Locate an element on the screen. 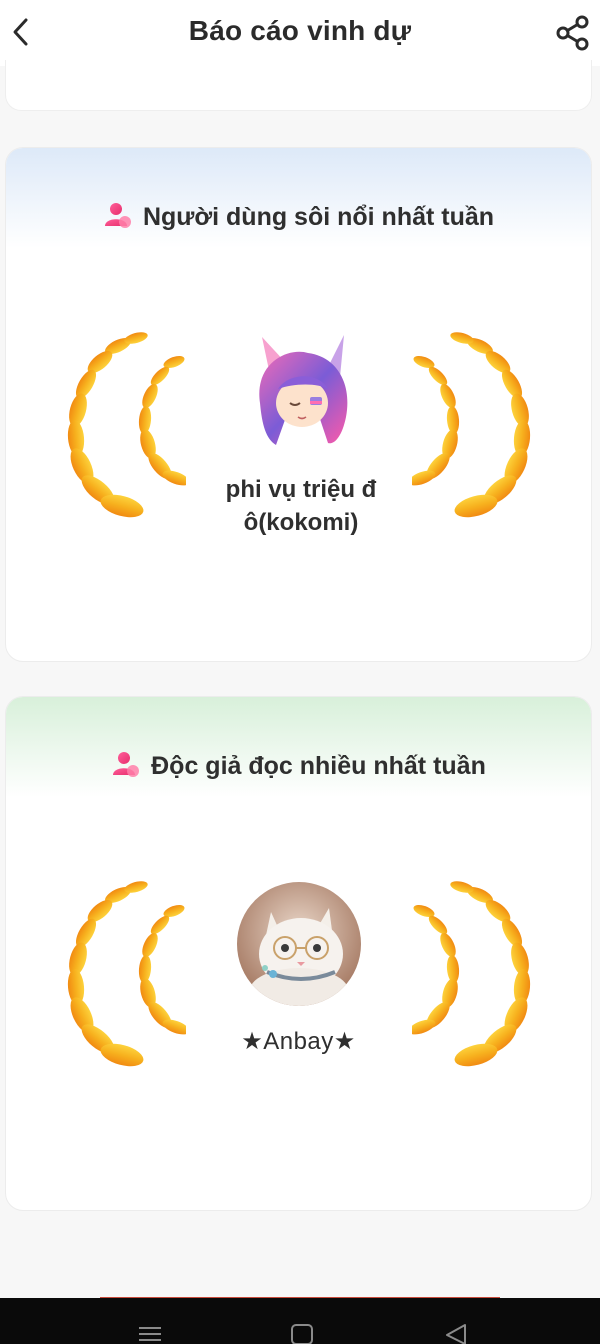  cat-avatar is located at coordinates (299, 944).